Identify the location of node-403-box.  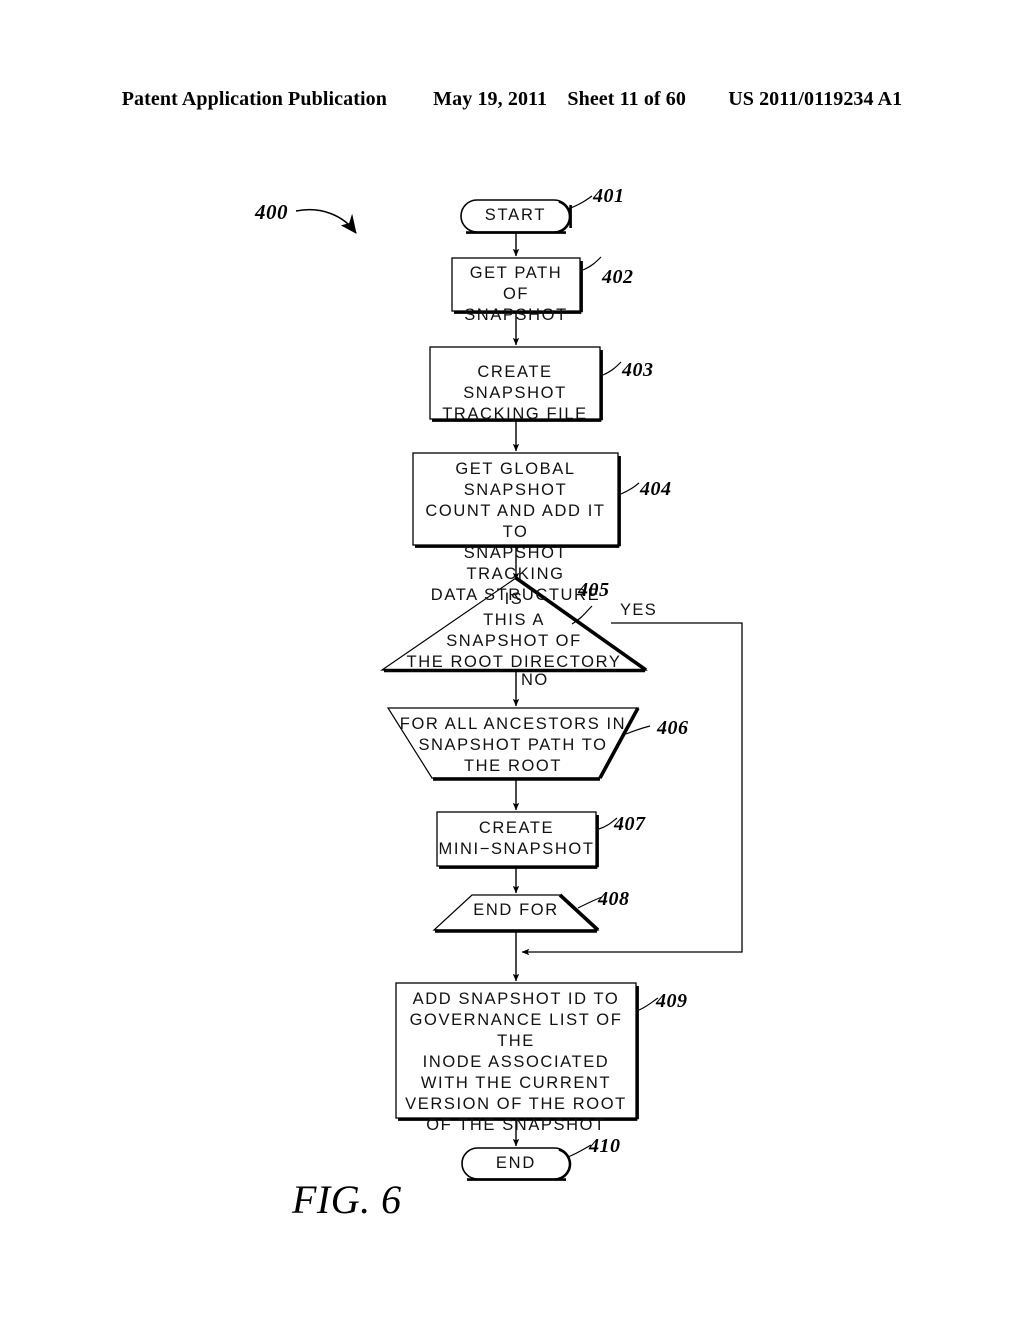
(516, 384).